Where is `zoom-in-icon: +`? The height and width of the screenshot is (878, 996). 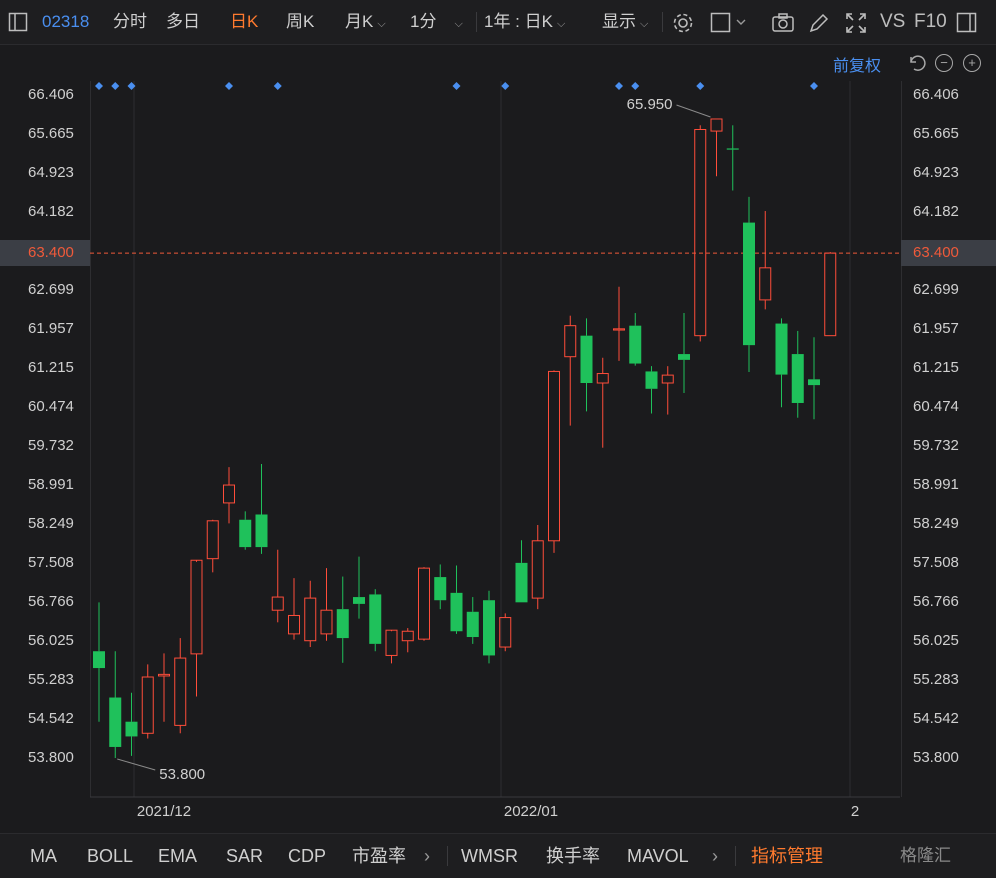
zoom-in-icon: + is located at coordinates (972, 63).